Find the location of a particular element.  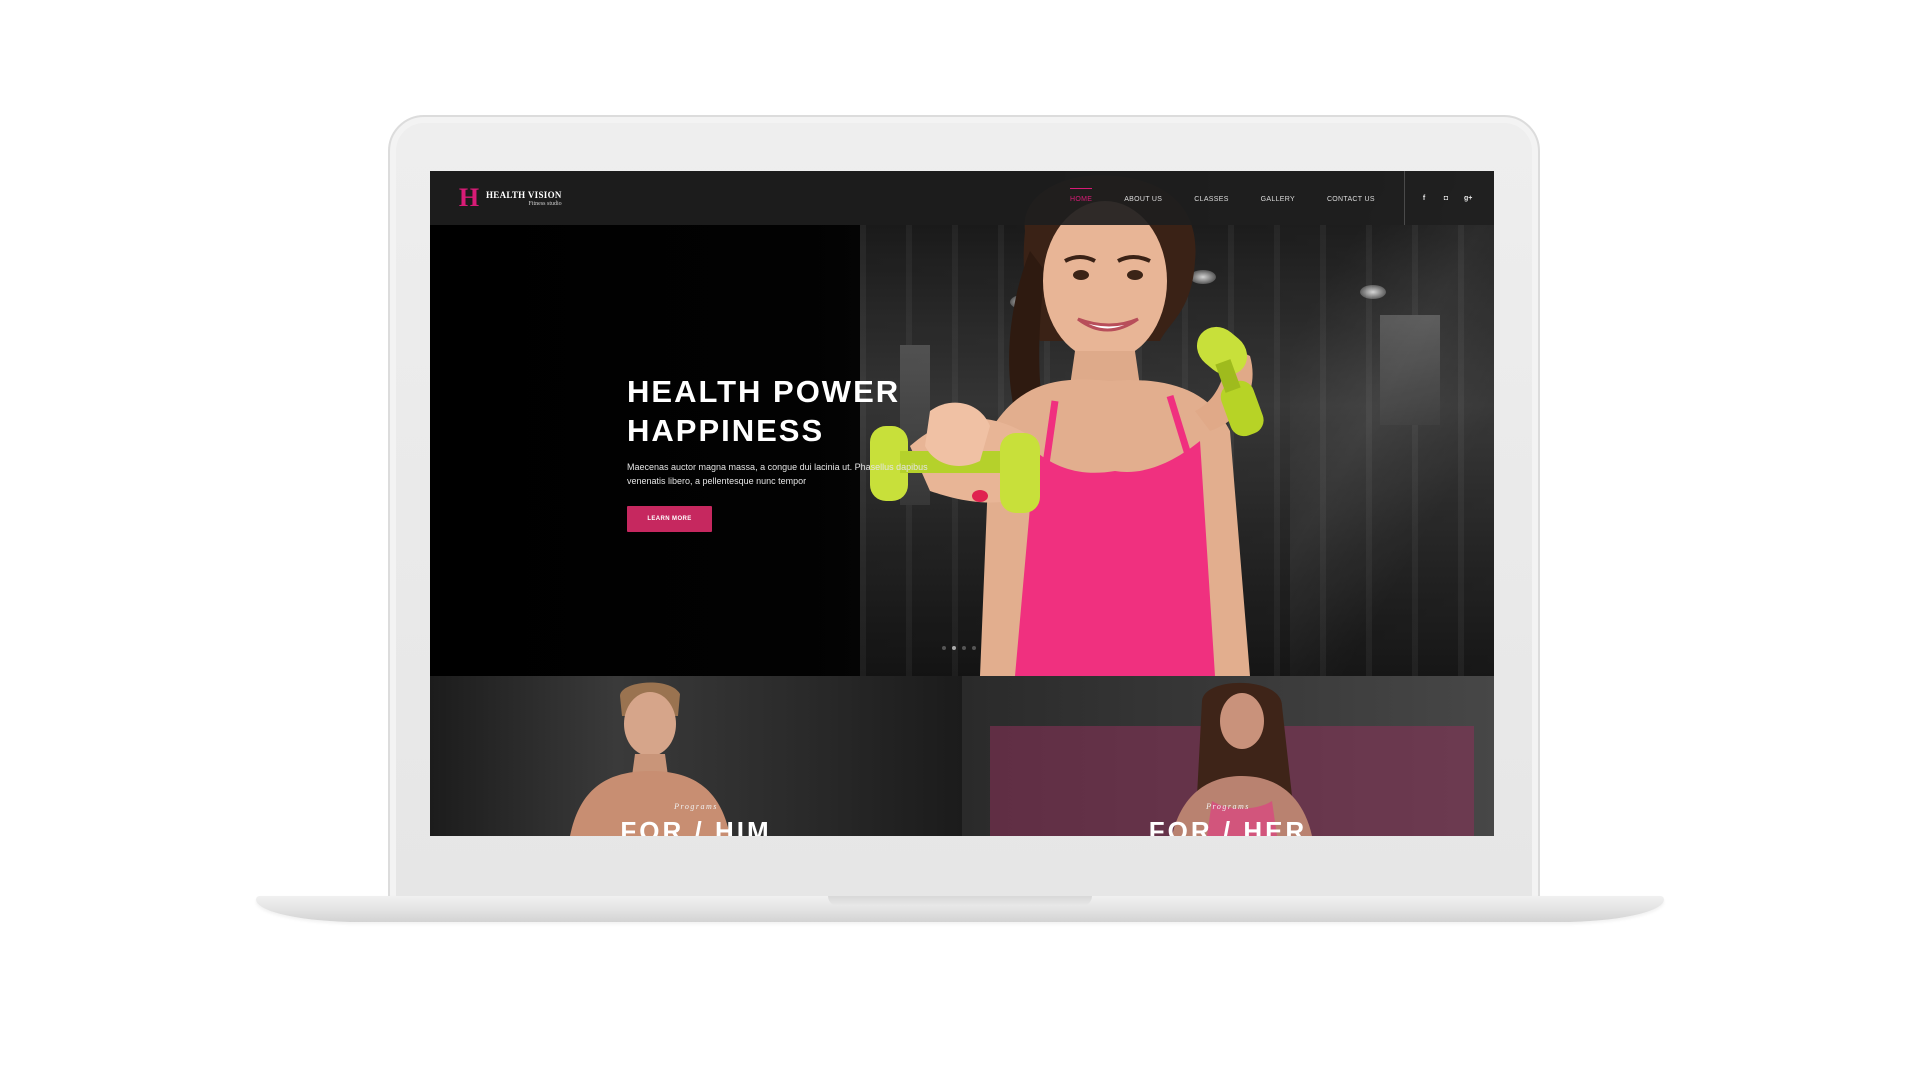

nav-item-contact-us: CONTACT US is located at coordinates (1351, 198).